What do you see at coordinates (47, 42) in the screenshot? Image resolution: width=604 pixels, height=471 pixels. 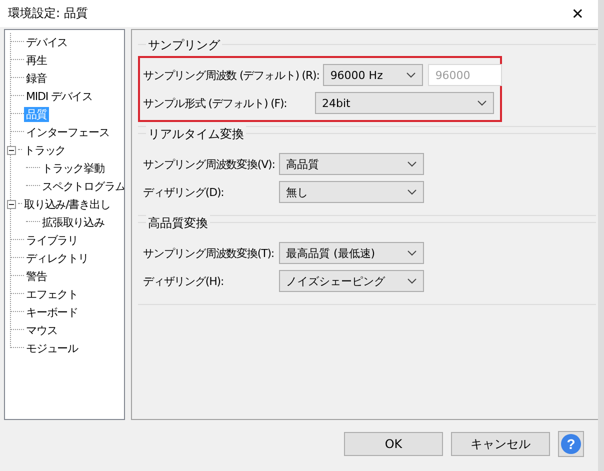 I see `tree-item: デバイス` at bounding box center [47, 42].